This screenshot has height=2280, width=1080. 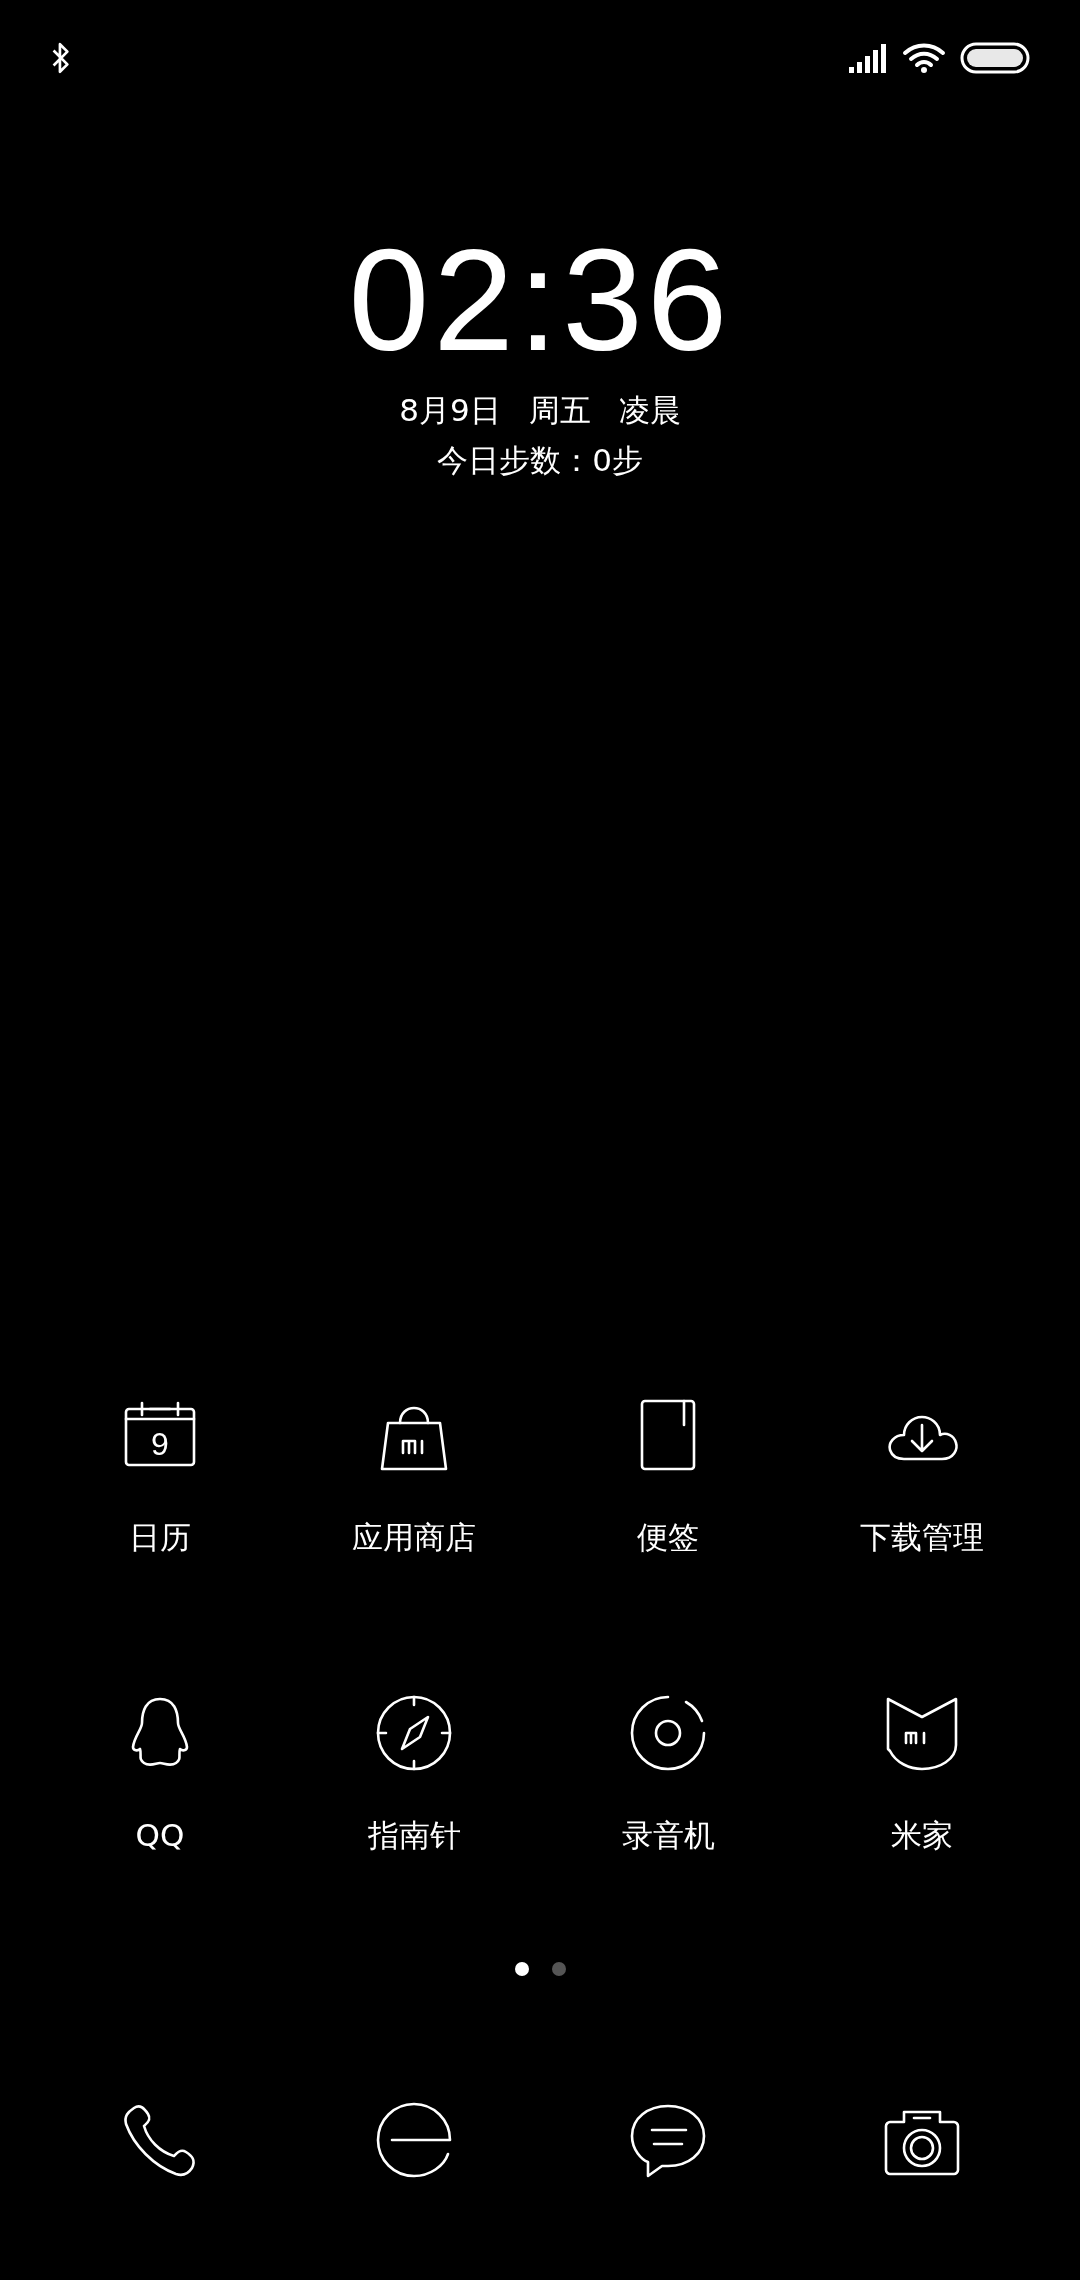 I want to click on bluetooth-icon, so click(x=61, y=57).